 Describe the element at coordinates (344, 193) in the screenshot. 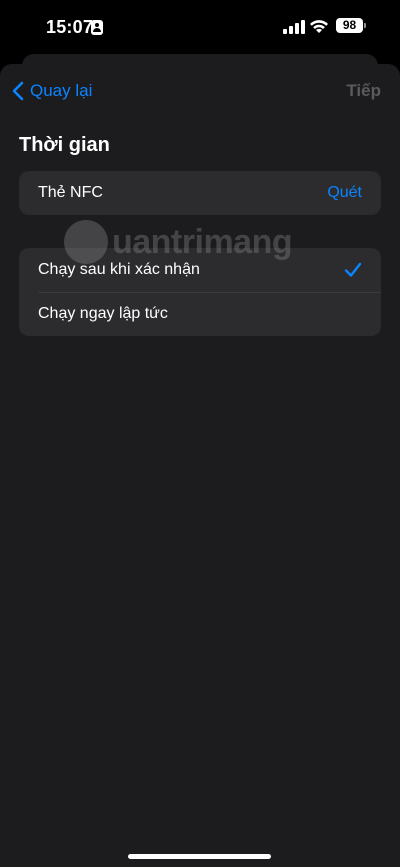

I see `scan-button: Quét` at that location.